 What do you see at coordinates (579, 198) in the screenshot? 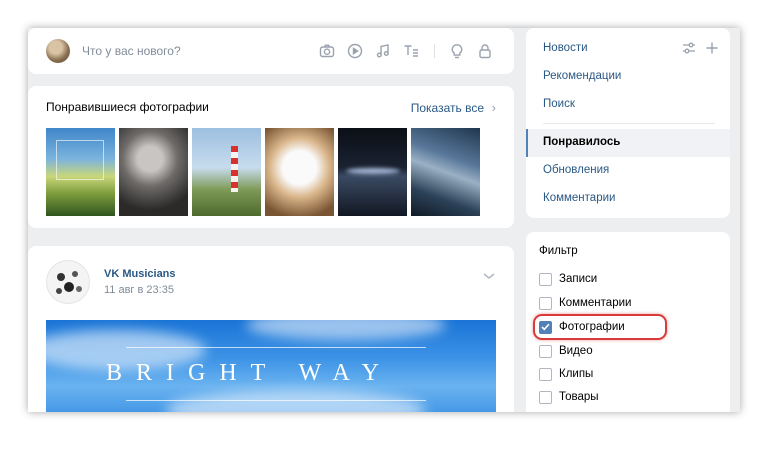
I see `nav-item-comments: Комментарии` at bounding box center [579, 198].